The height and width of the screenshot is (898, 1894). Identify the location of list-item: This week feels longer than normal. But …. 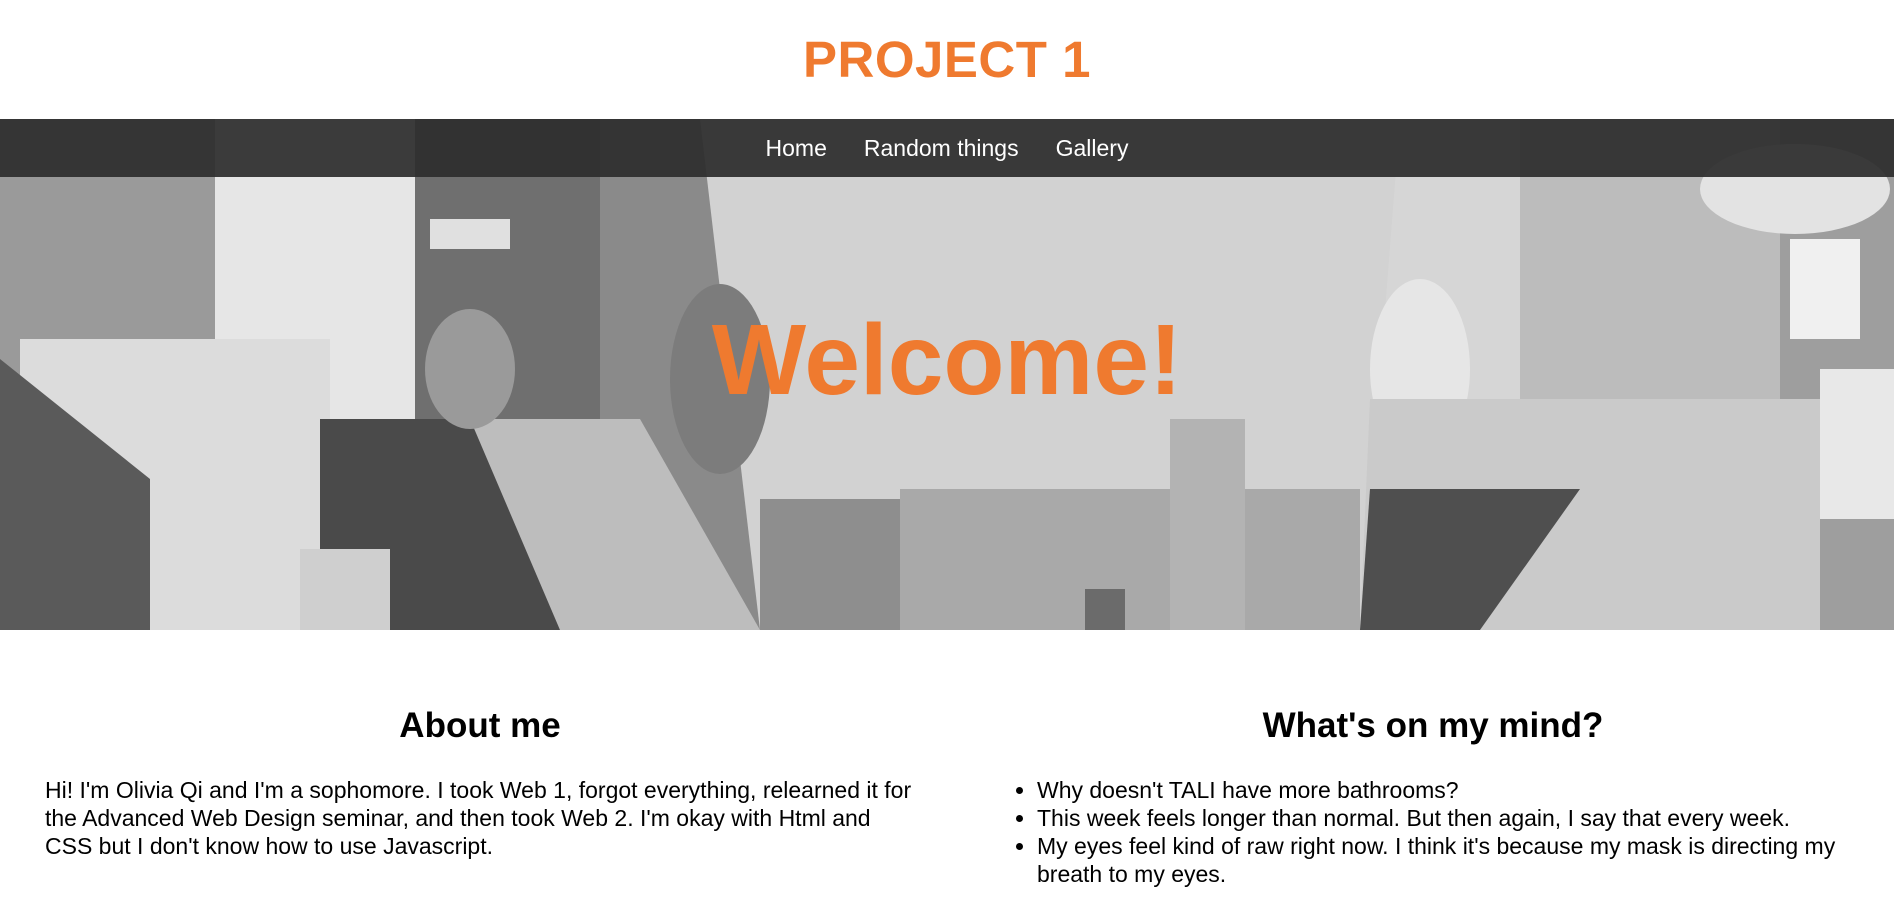
(1446, 818).